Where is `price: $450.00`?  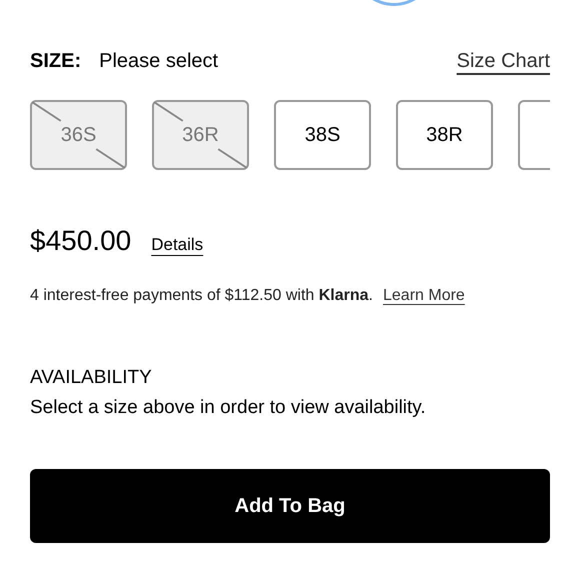 price: $450.00 is located at coordinates (81, 241).